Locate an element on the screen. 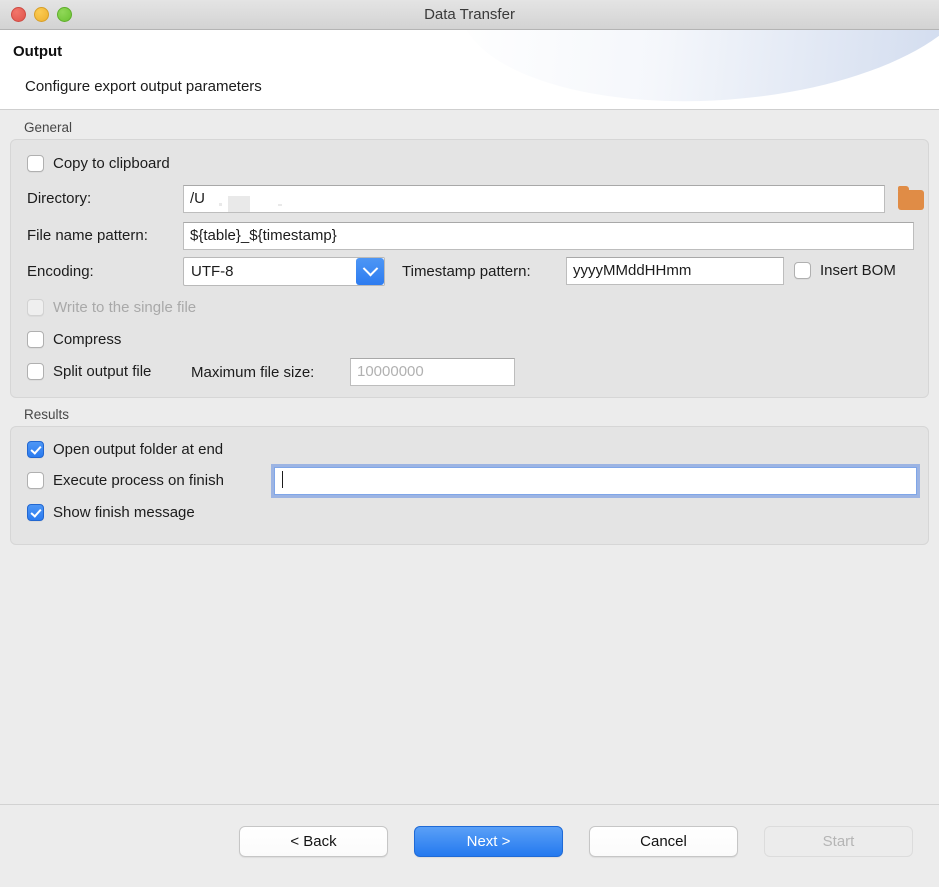 The height and width of the screenshot is (887, 939). copy-to-clipboard-row: Copy to clipboard is located at coordinates (98, 163).